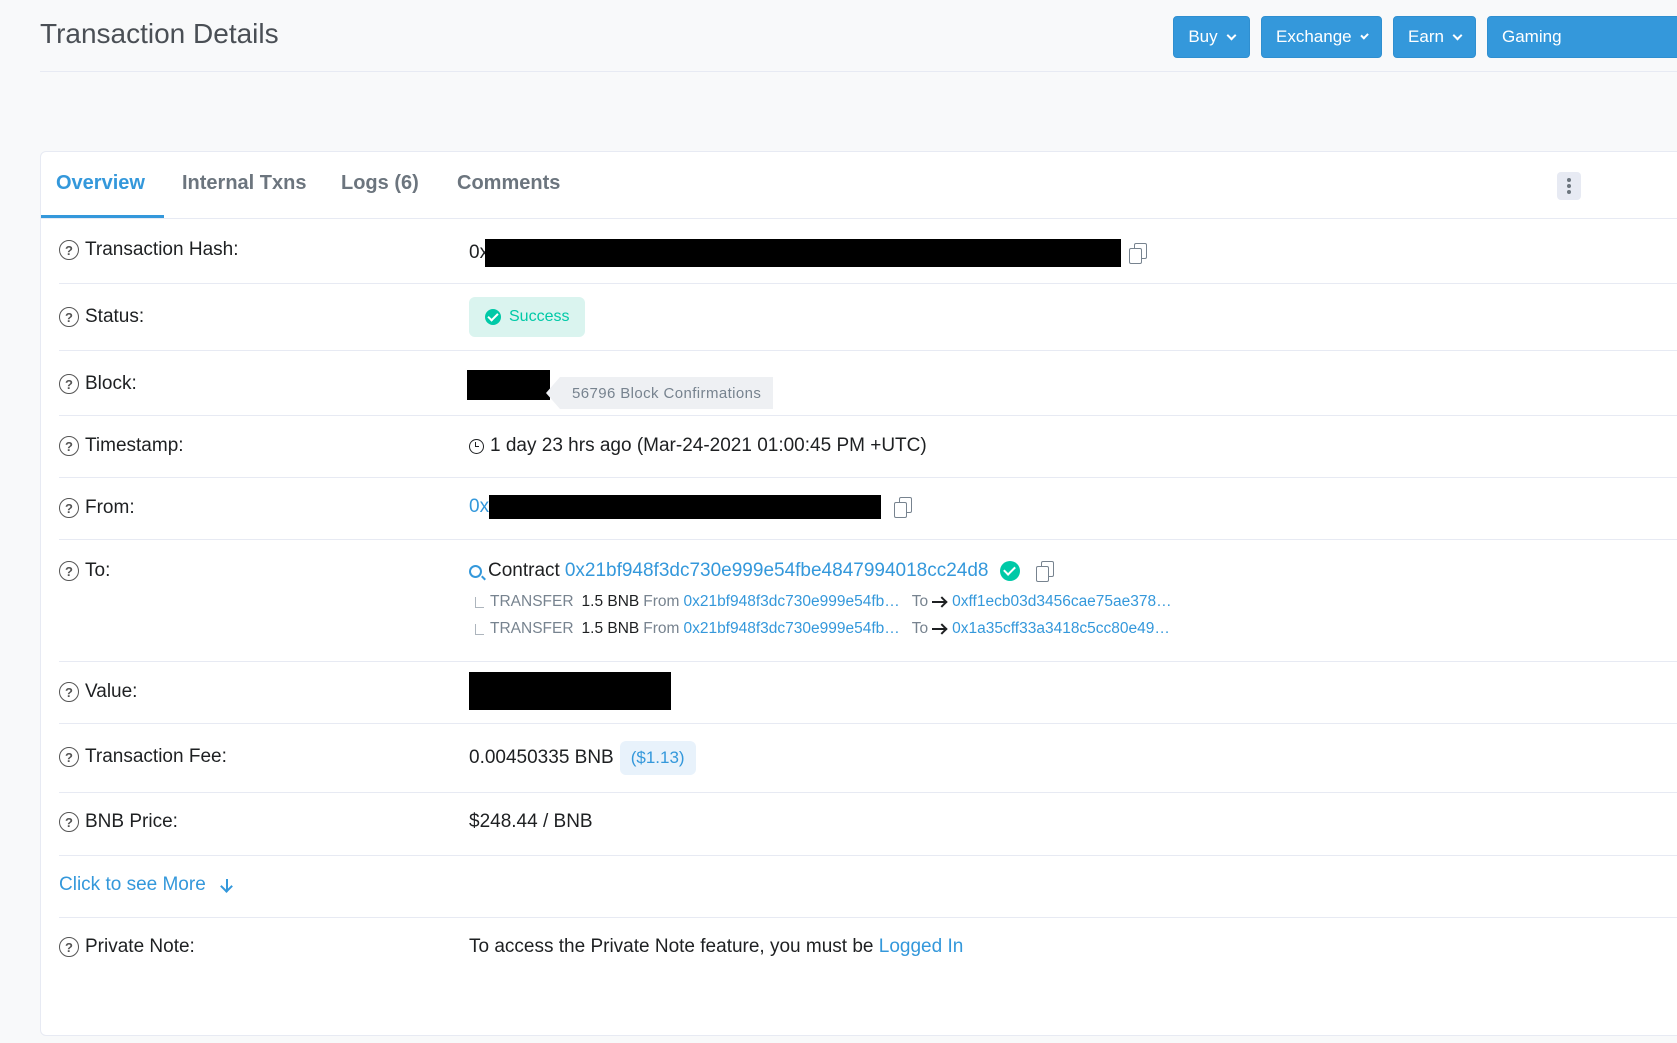 The width and height of the screenshot is (1677, 1043). I want to click on clock-icon, so click(476, 446).